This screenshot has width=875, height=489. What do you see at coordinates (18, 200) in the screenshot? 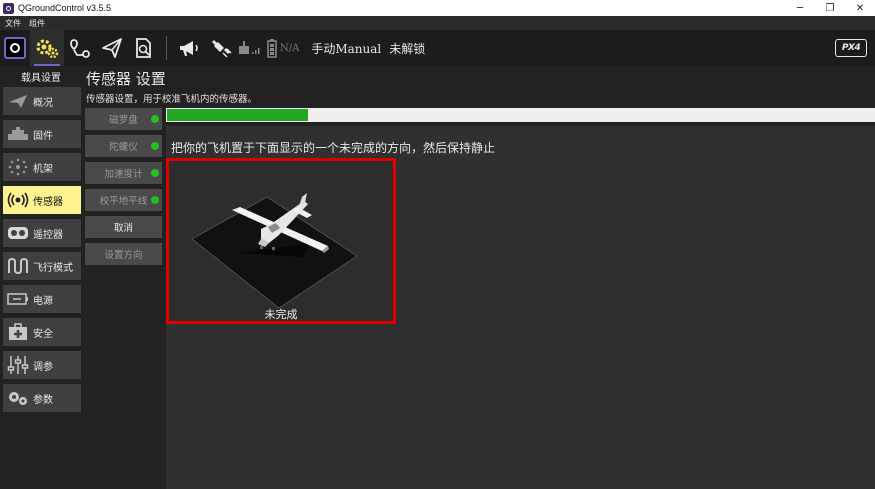
I see `sensors-icon` at bounding box center [18, 200].